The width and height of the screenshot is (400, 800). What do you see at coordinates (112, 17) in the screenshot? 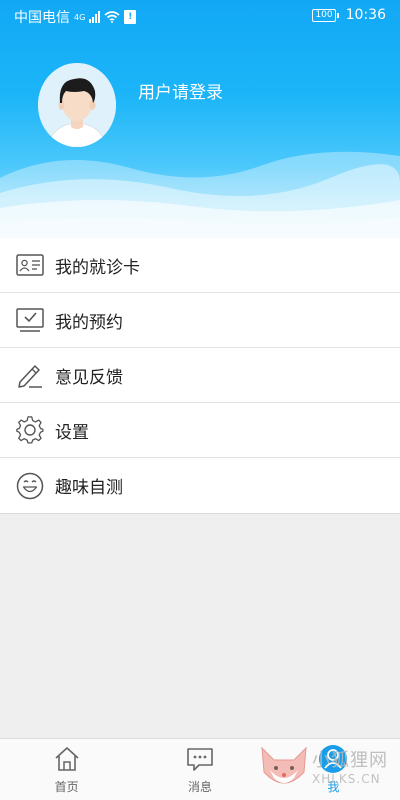
I see `wifi-icon` at bounding box center [112, 17].